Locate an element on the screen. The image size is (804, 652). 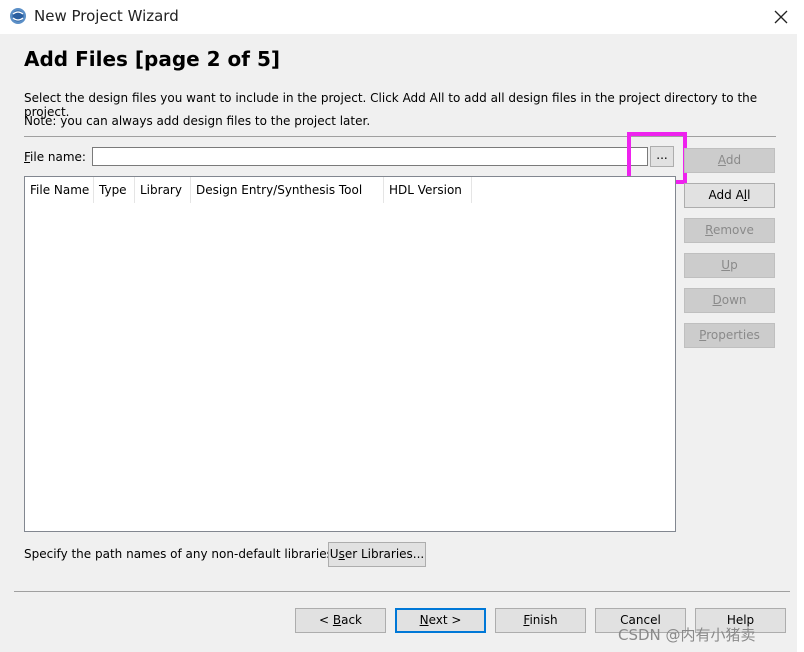
app-globe-icon is located at coordinates (18, 16).